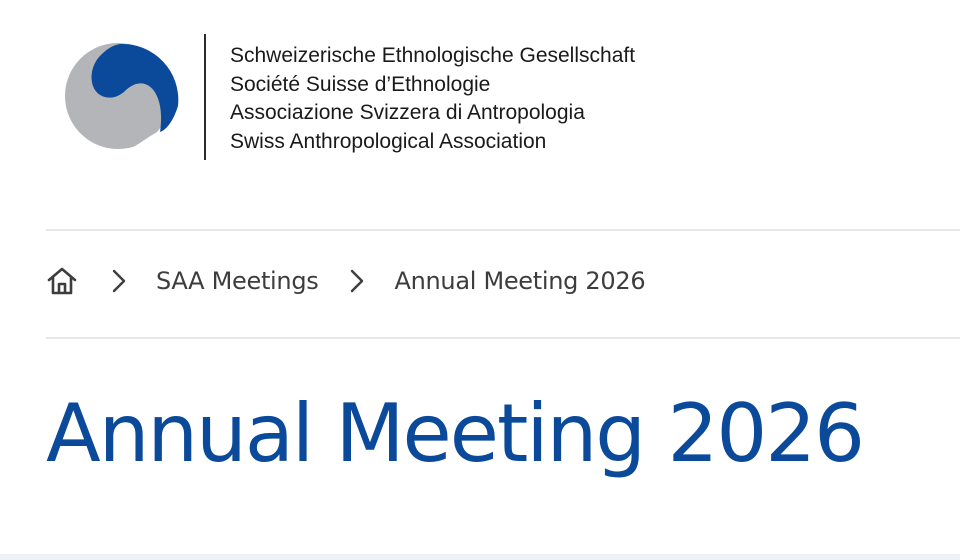  What do you see at coordinates (360, 84) in the screenshot?
I see `org-name-fr: Société Suisse d’Ethnologie` at bounding box center [360, 84].